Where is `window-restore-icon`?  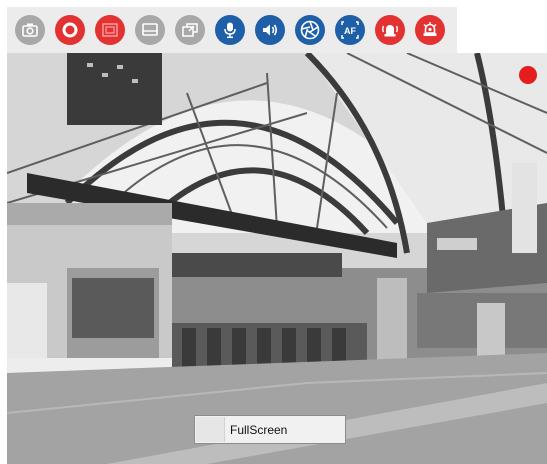 window-restore-icon is located at coordinates (190, 30).